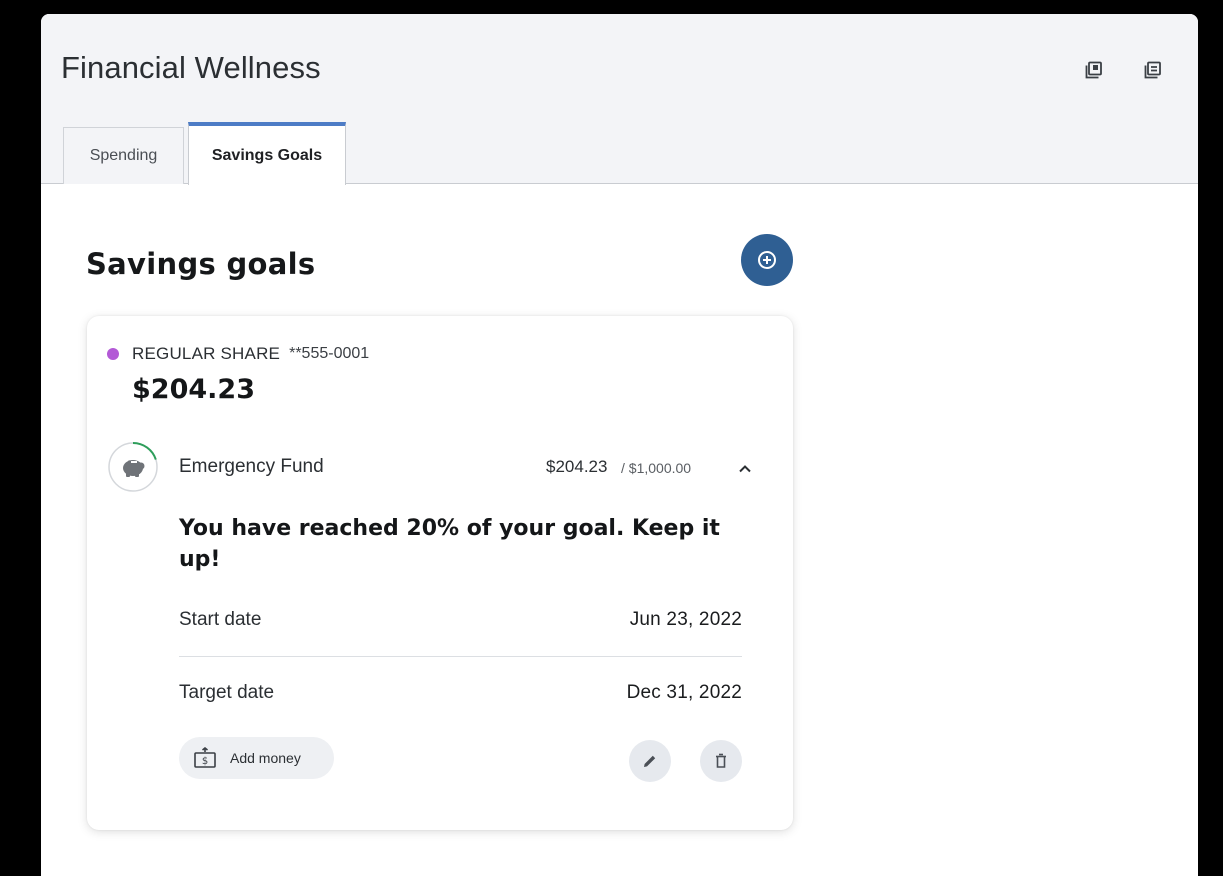  Describe the element at coordinates (113, 354) in the screenshot. I see `account-color-dot` at that location.